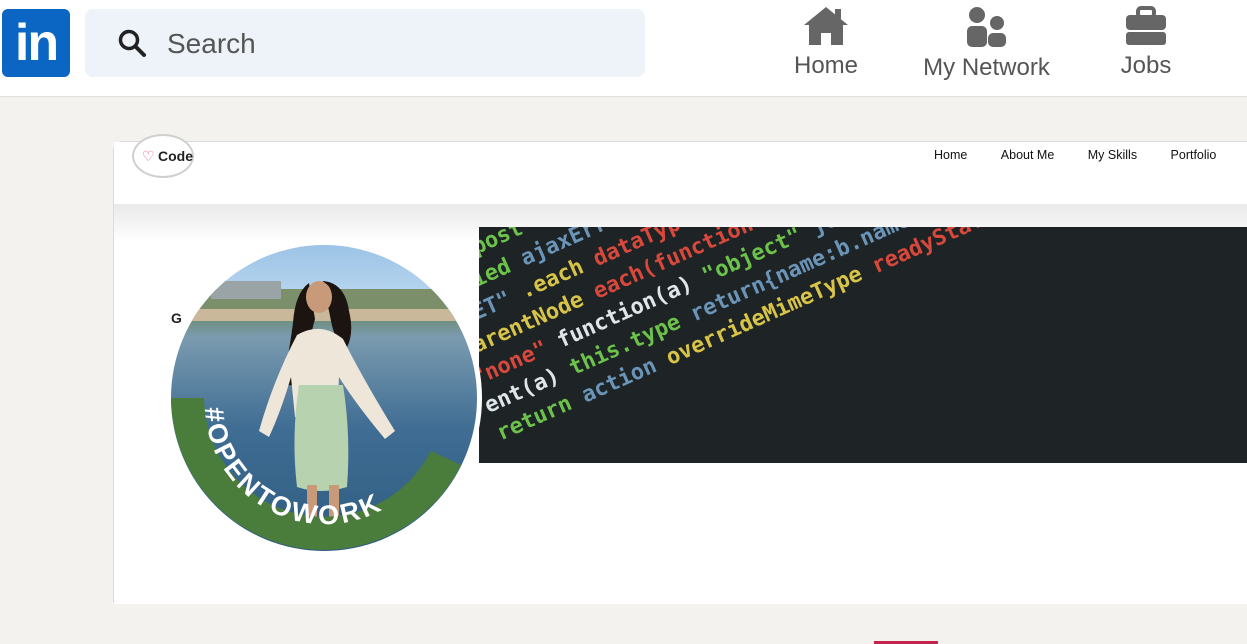 The image size is (1247, 644). I want to click on search-box, so click(365, 43).